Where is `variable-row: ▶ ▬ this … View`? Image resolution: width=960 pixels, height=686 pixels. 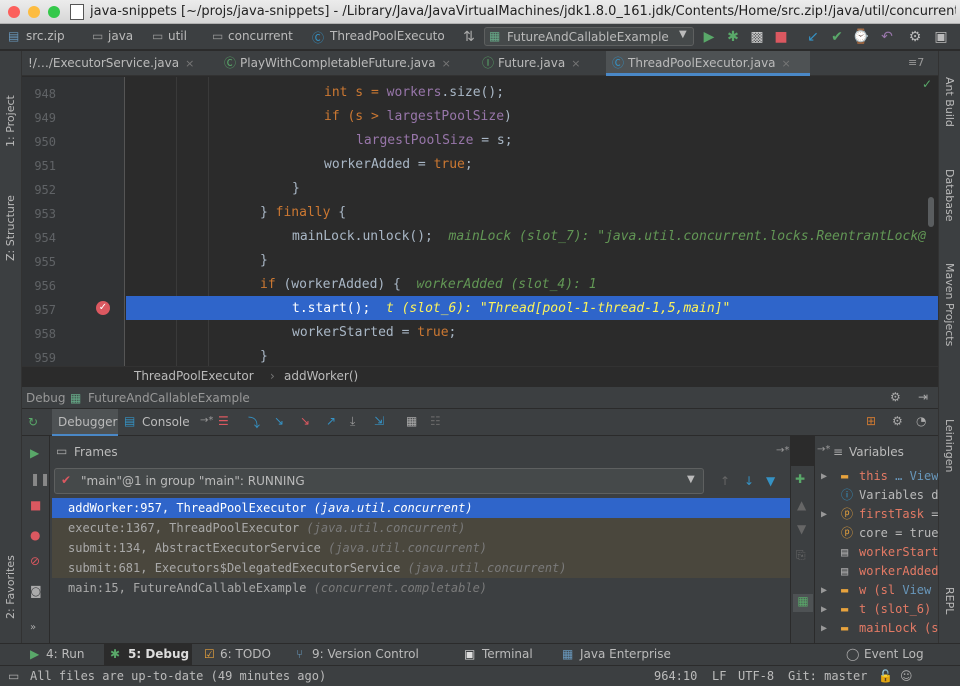
variable-row: ▶ ▬ this … View is located at coordinates (876, 476).